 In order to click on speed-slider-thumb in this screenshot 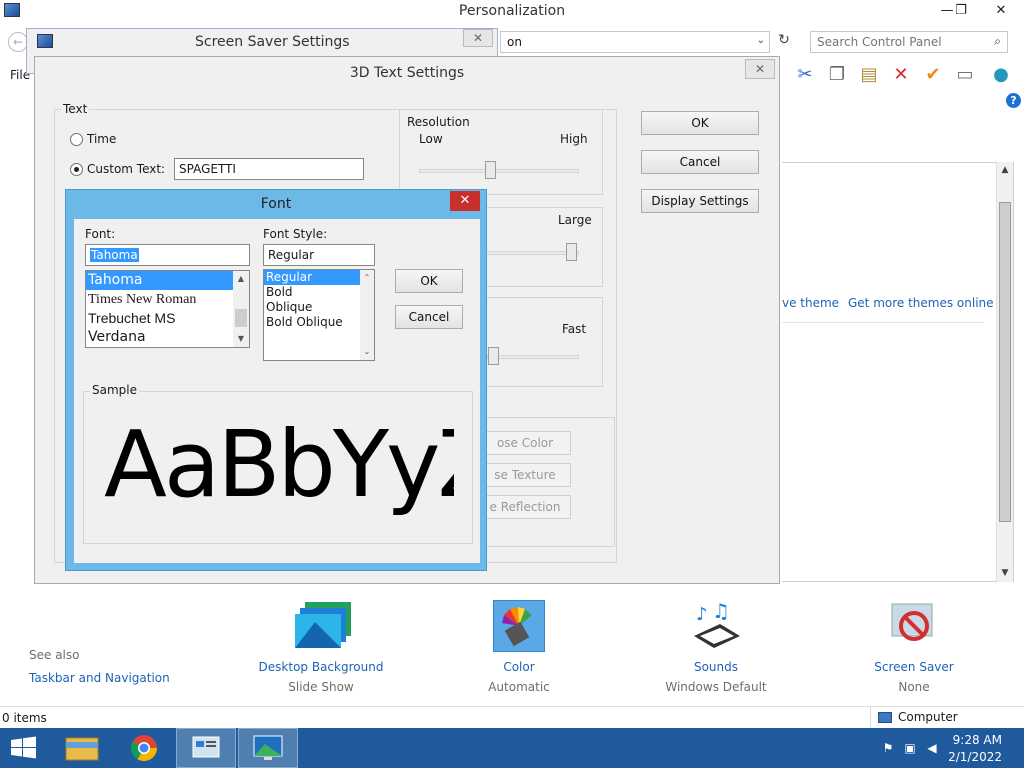, I will do `click(493, 356)`.